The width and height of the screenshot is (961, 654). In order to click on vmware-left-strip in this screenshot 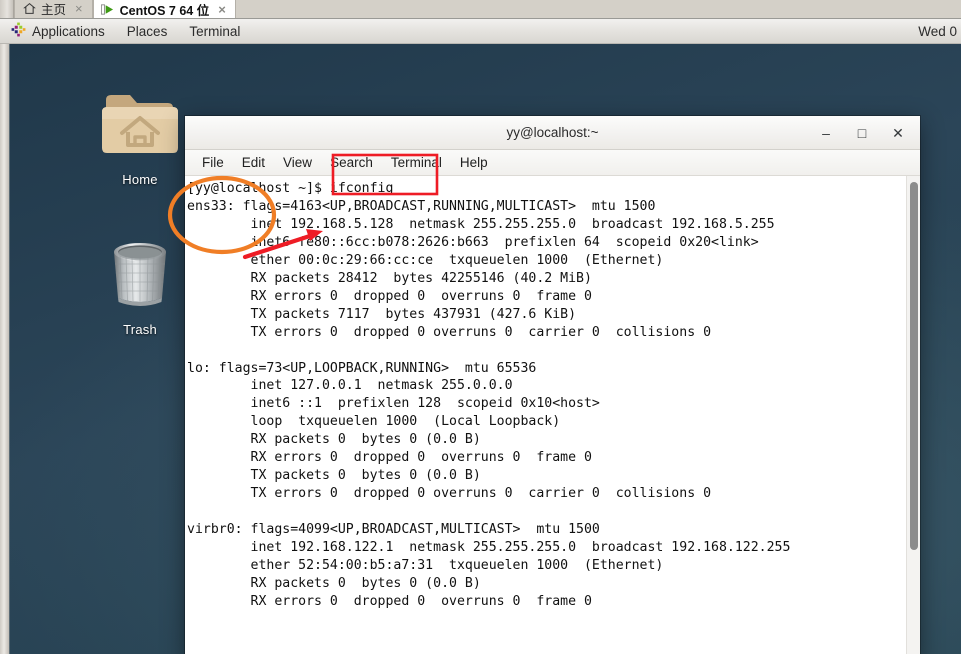, I will do `click(5, 349)`.